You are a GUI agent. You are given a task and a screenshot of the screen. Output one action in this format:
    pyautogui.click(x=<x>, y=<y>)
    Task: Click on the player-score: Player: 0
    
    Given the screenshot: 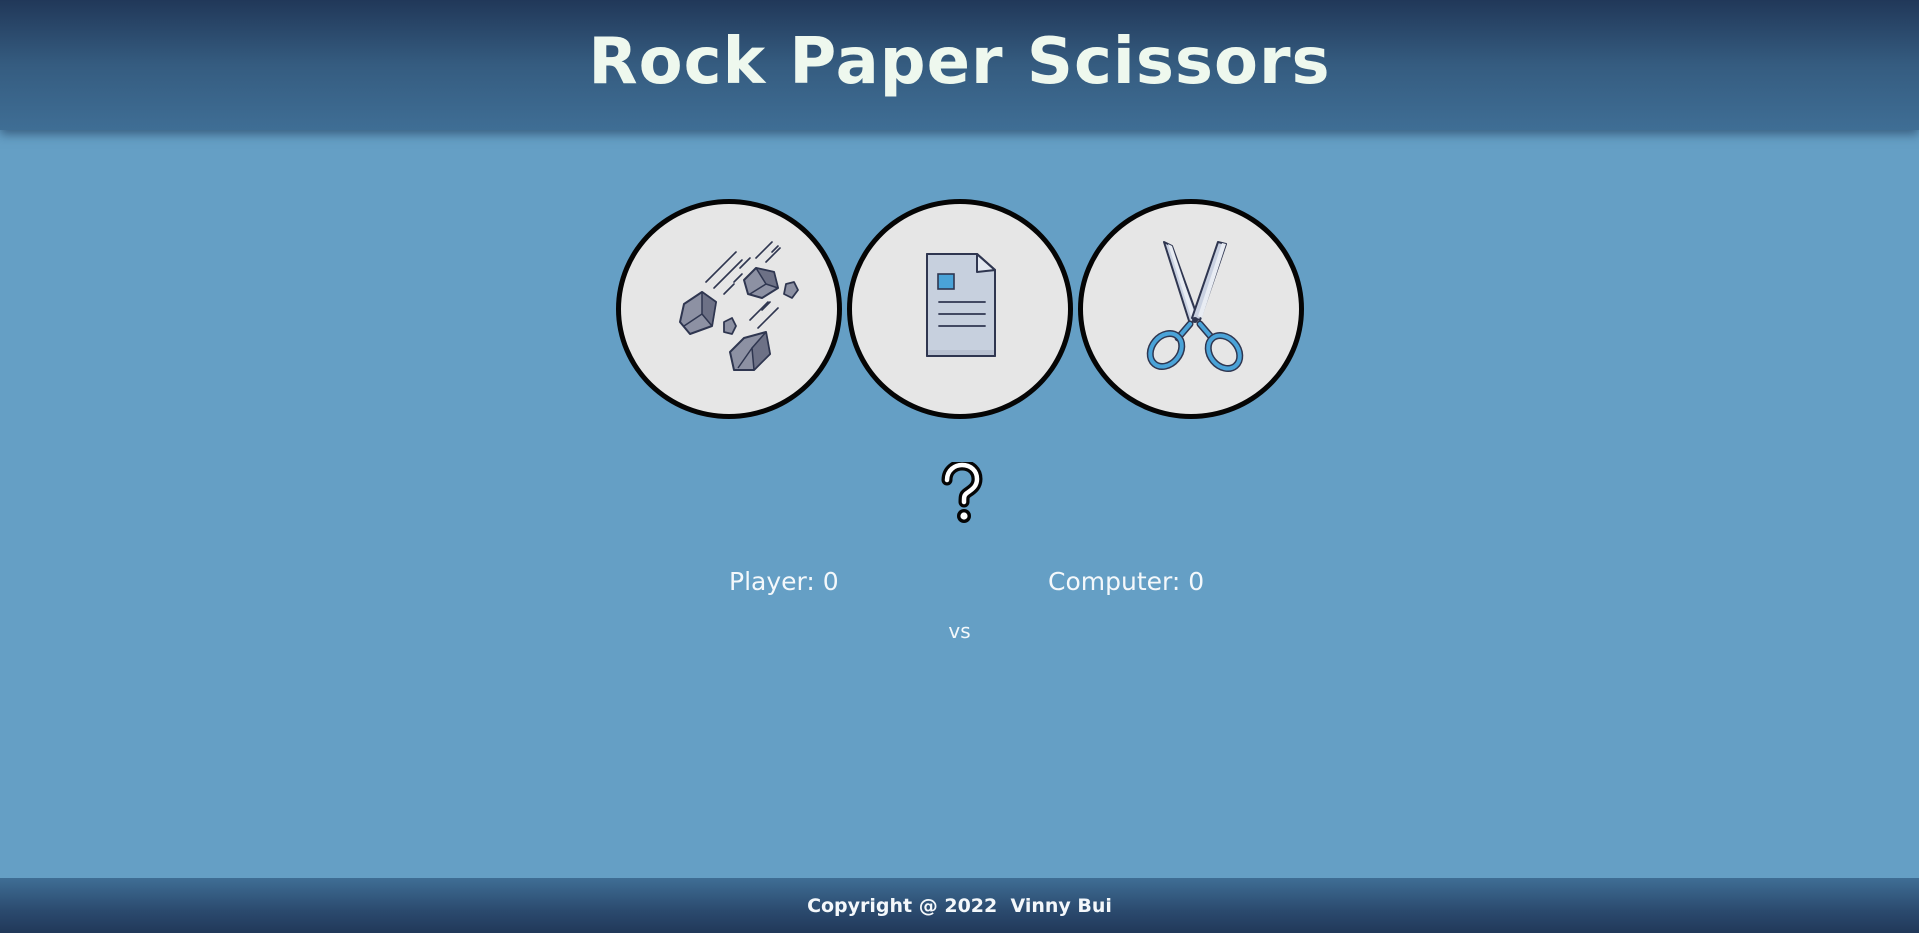 What is the action you would take?
    pyautogui.click(x=784, y=581)
    